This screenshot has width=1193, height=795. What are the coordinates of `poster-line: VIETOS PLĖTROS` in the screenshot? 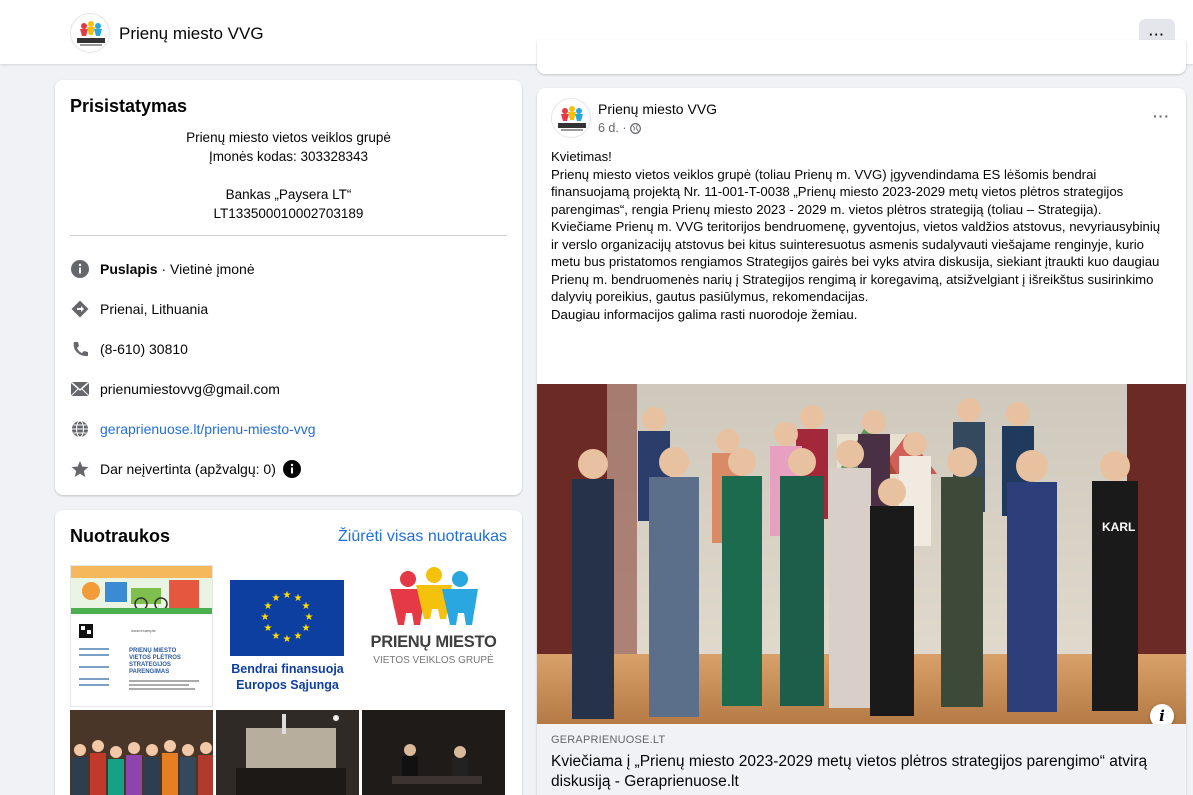 It's located at (155, 657).